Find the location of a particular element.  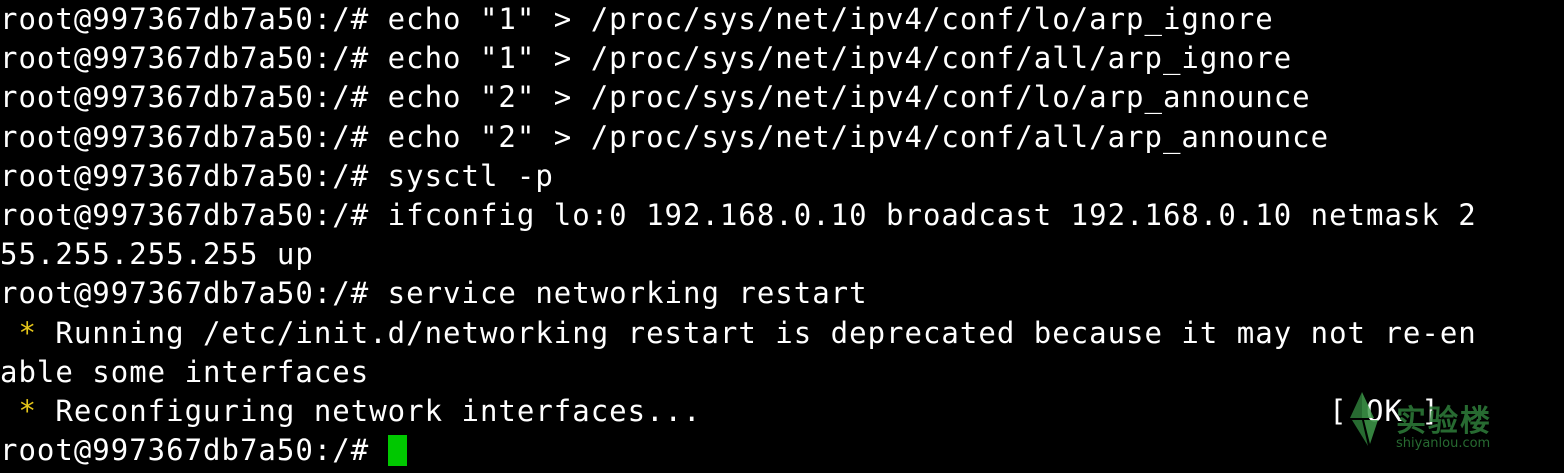

watermark-title: 实验楼 is located at coordinates (1444, 421).